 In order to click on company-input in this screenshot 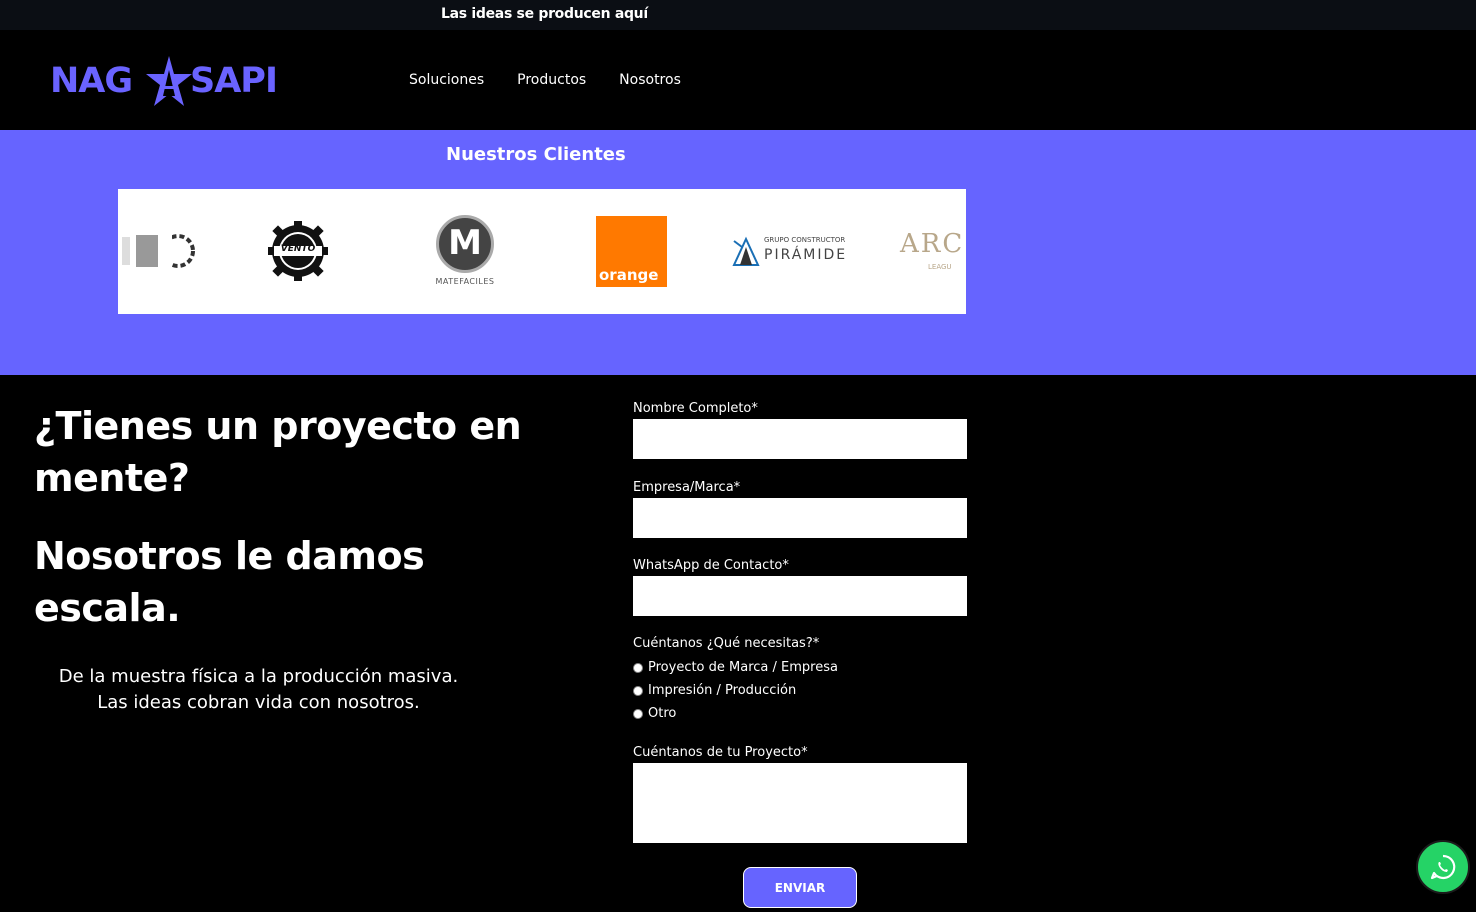, I will do `click(800, 518)`.